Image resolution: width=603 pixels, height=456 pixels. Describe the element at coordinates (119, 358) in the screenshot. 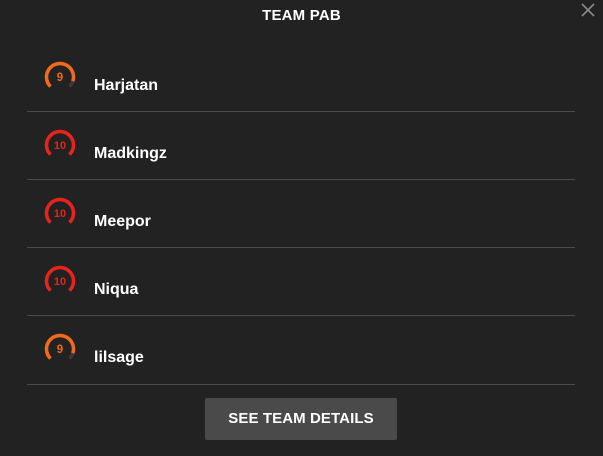

I see `player-name: lilsage` at that location.